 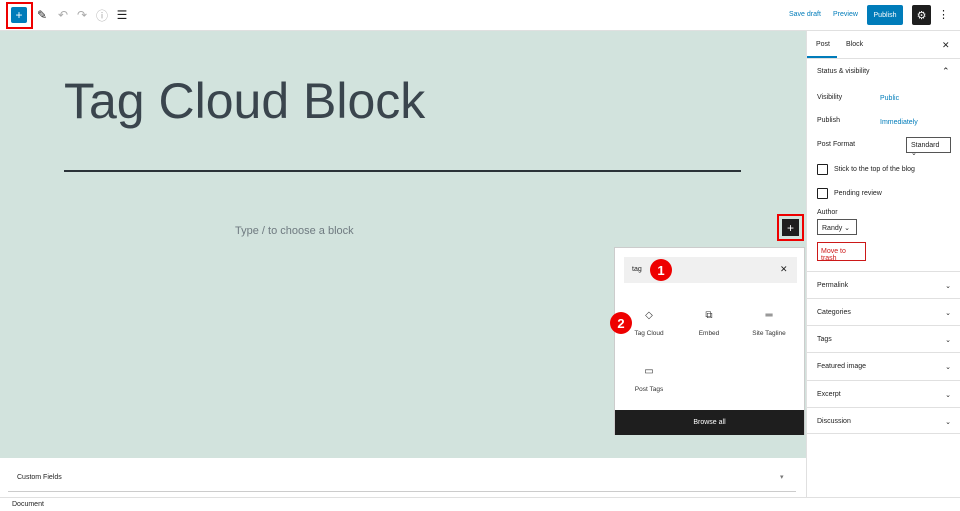 I want to click on author-label: Author, so click(x=827, y=212).